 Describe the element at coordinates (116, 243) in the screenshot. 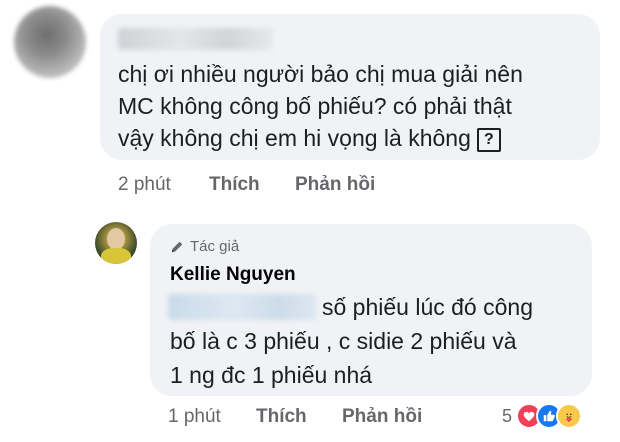

I see `author-avatar` at that location.